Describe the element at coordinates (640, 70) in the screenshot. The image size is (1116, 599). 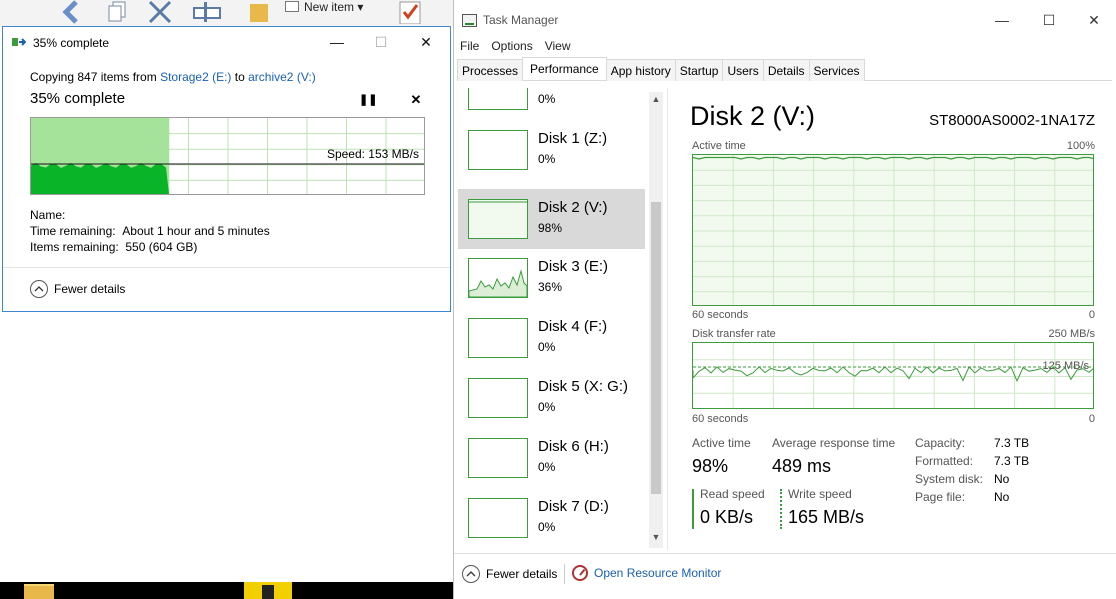
I see `tab-app-history: App history` at that location.